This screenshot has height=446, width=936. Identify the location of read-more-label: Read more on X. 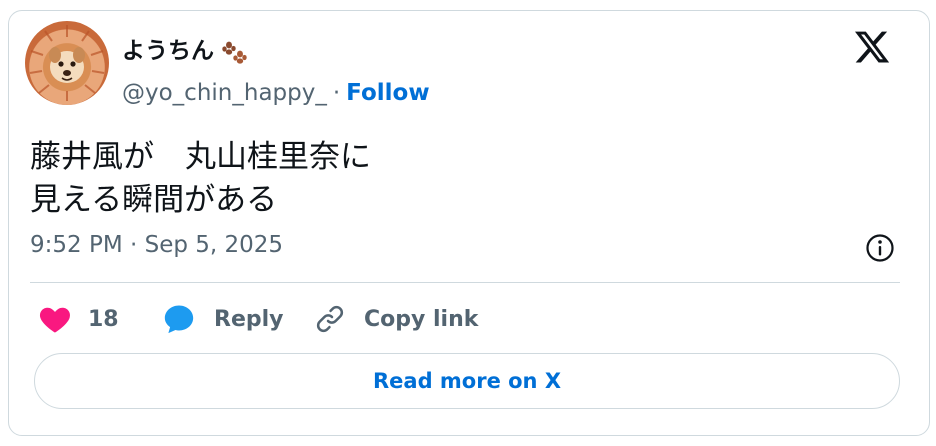
(467, 381).